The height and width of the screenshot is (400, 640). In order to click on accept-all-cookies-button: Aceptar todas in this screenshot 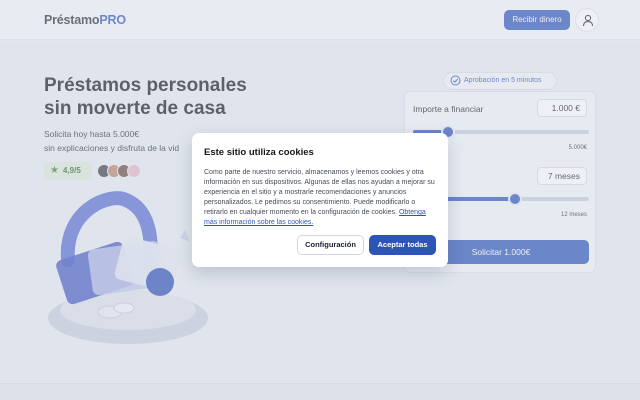, I will do `click(402, 245)`.